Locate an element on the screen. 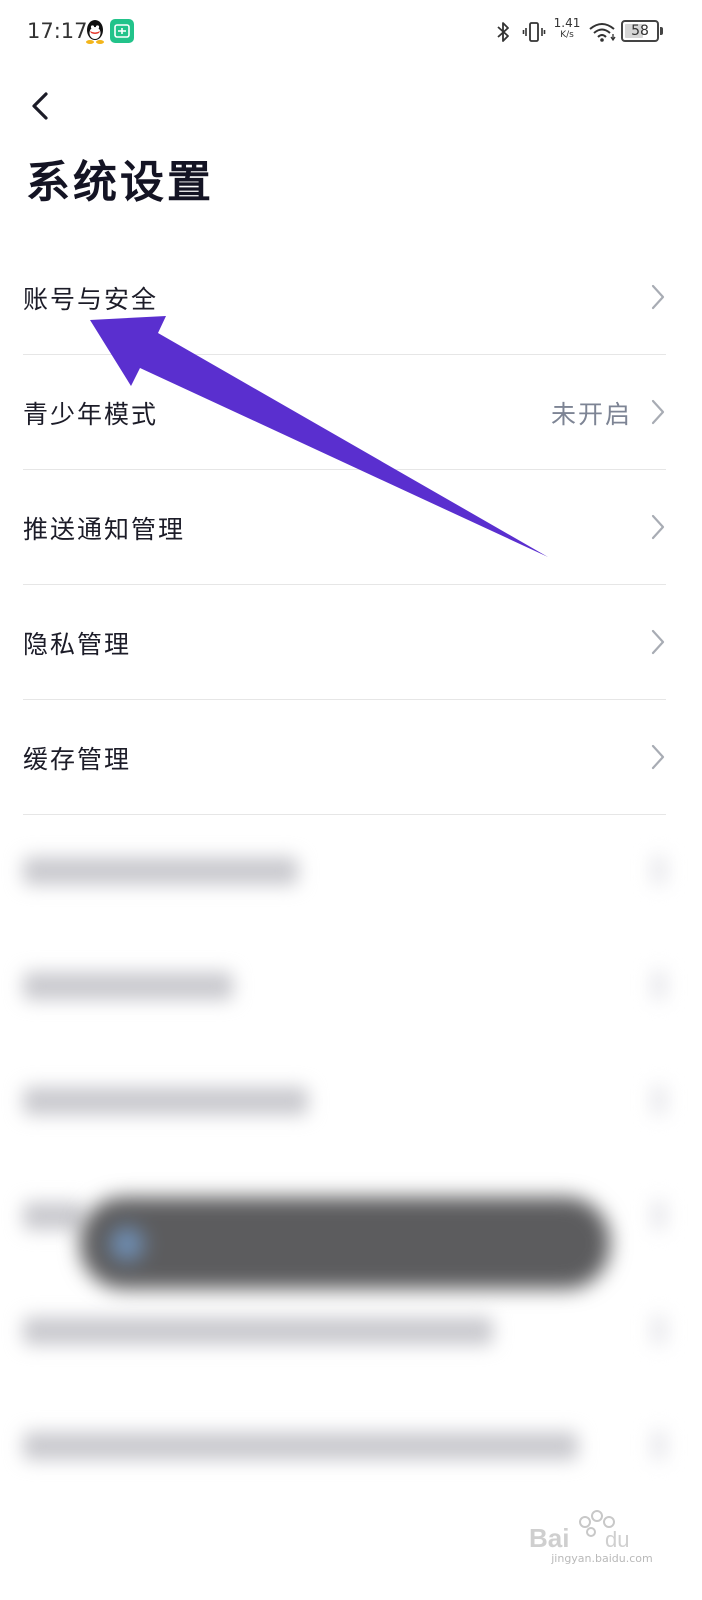  app-badge-icon is located at coordinates (122, 31).